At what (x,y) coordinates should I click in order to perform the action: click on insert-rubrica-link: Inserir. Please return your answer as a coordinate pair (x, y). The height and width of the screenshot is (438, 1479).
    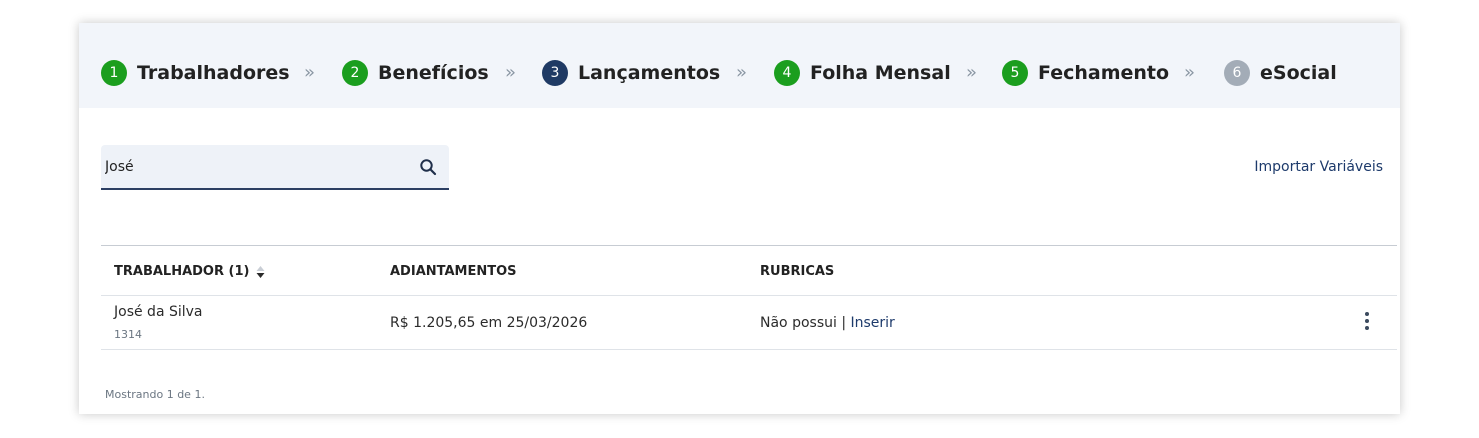
    Looking at the image, I should click on (873, 323).